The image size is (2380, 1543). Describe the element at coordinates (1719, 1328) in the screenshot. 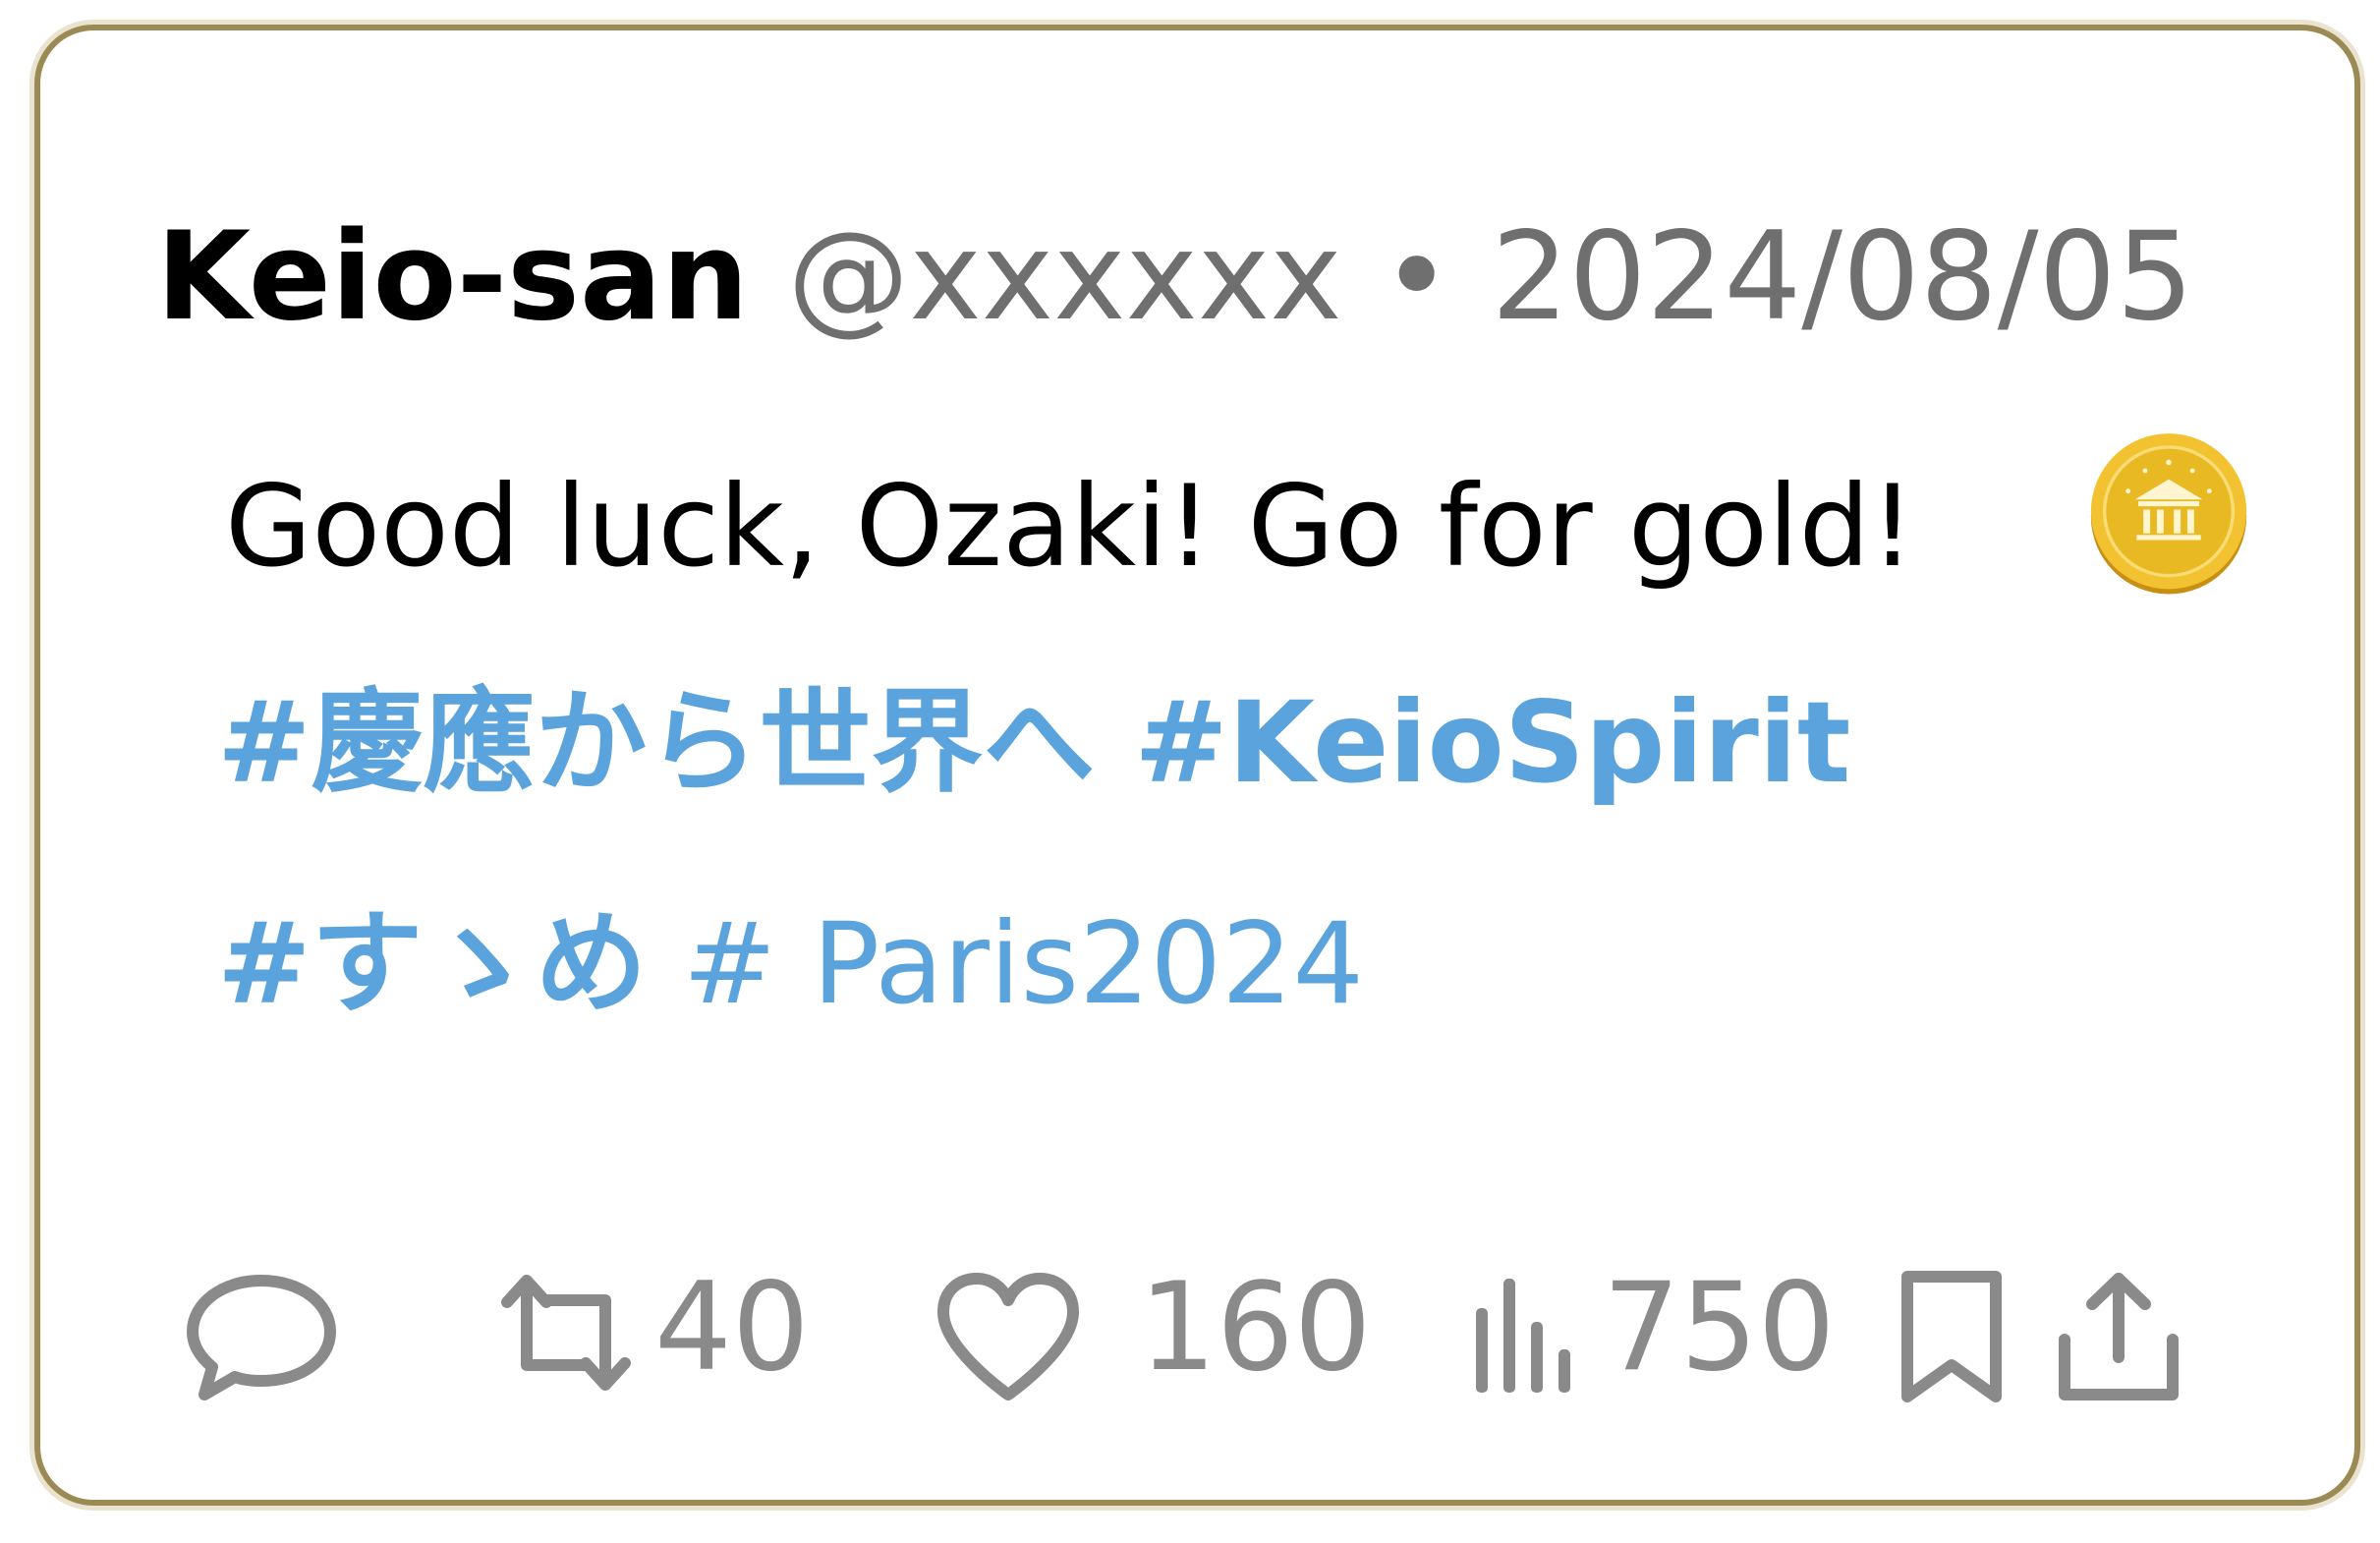

I see `view-count: 750` at that location.